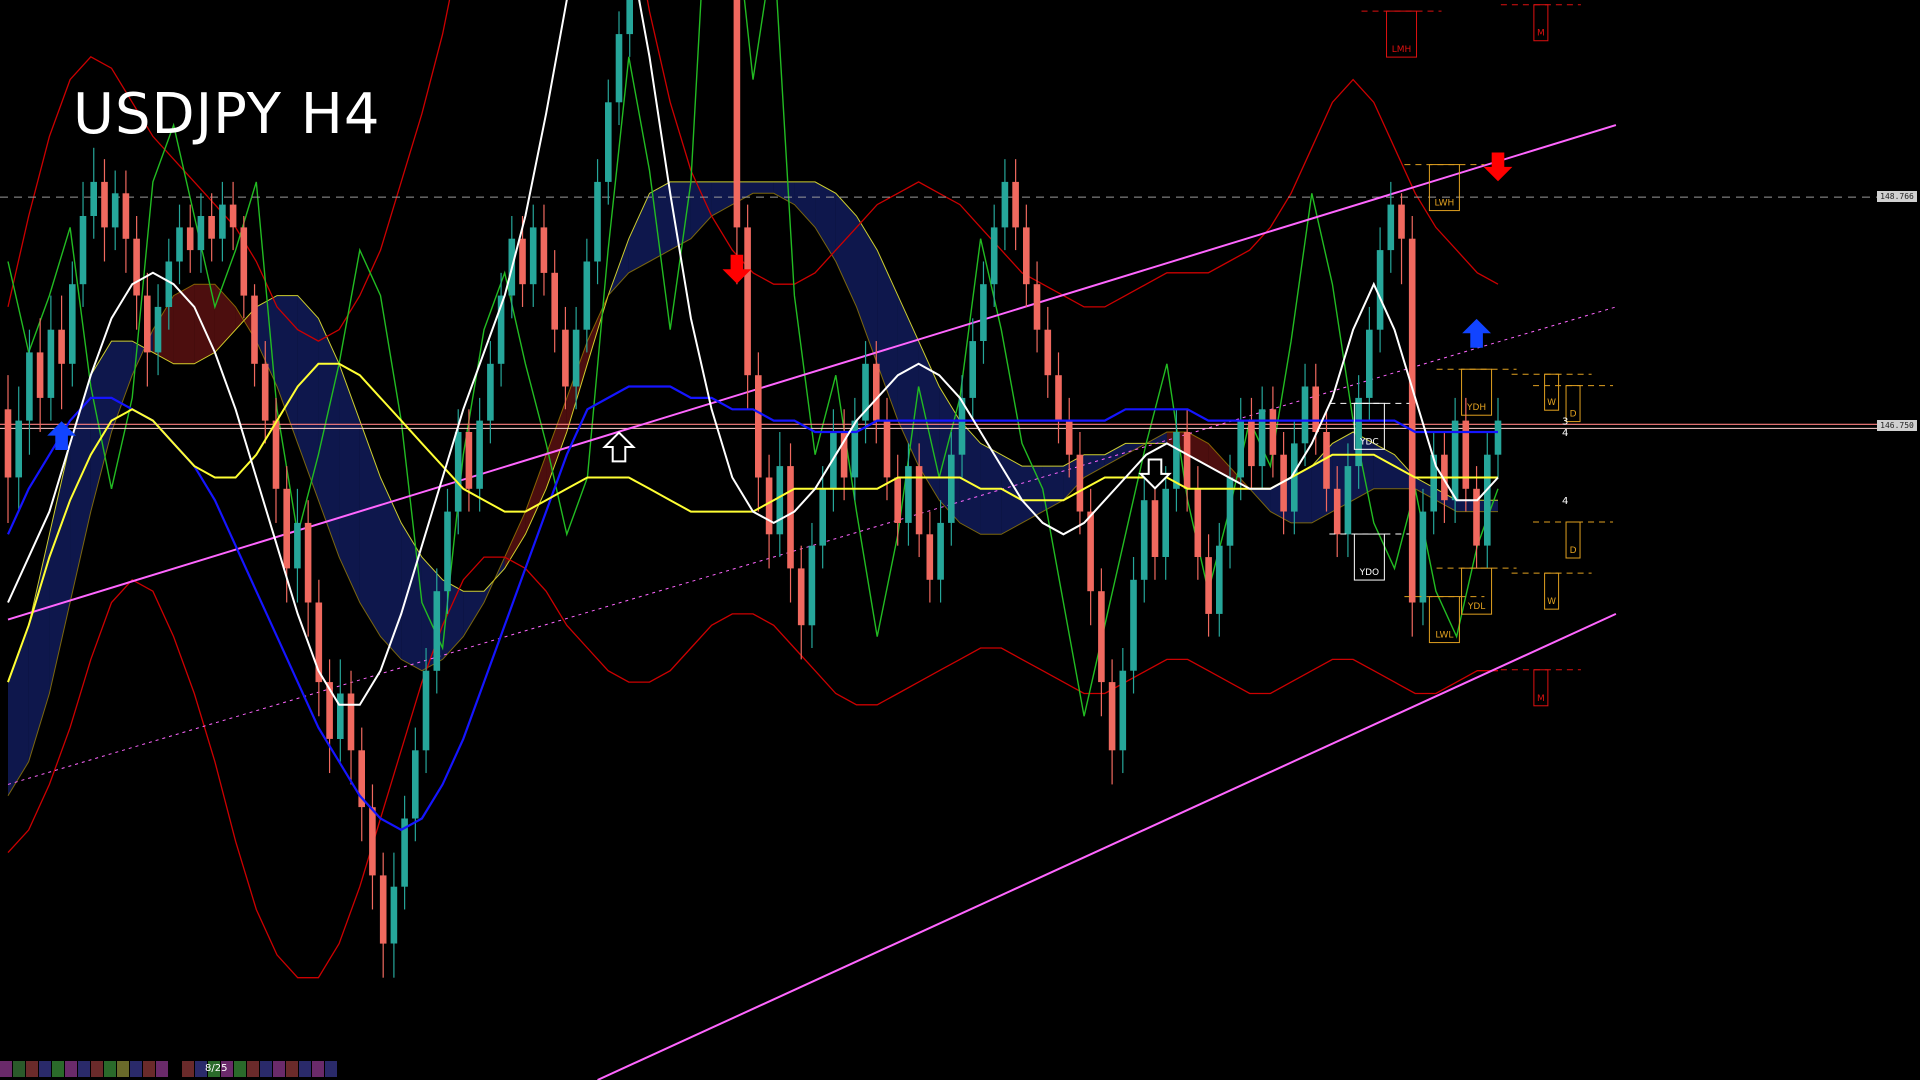  Describe the element at coordinates (1573, 551) in the screenshot. I see `level-label: D` at that location.